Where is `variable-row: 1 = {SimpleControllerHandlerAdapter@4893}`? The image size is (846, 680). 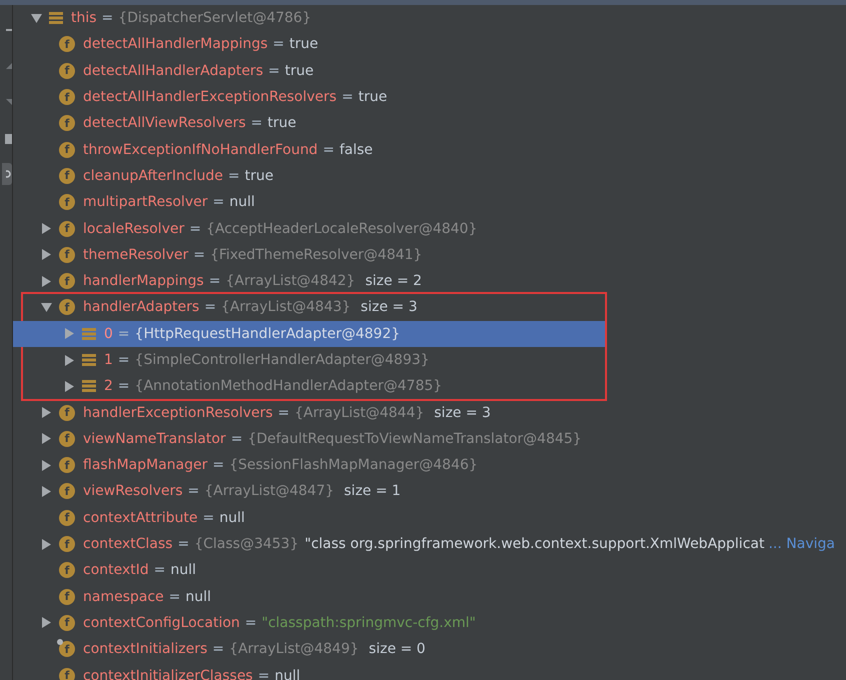
variable-row: 1 = {SimpleControllerHandlerAdapter@4893} is located at coordinates (309, 360).